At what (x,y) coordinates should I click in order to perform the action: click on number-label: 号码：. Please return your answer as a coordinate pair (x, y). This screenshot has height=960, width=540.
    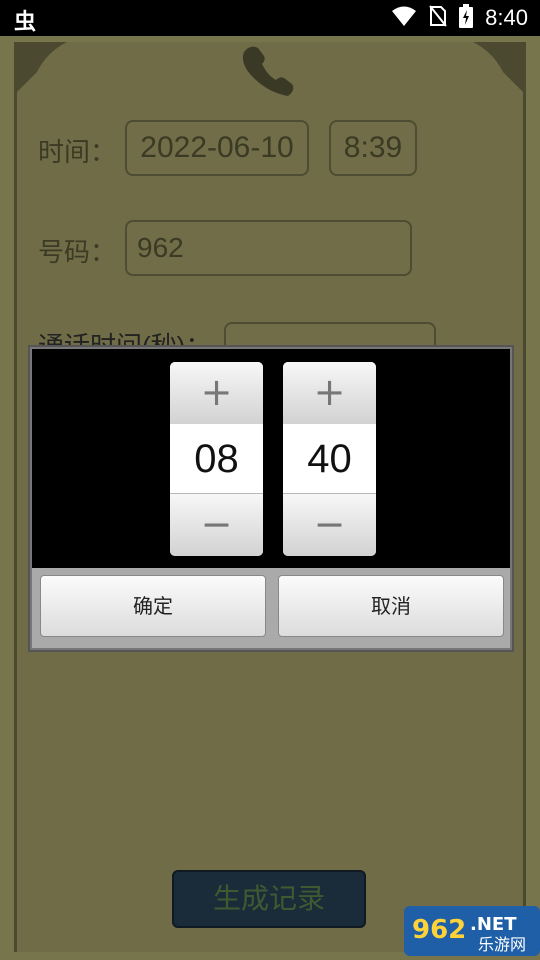
    Looking at the image, I should click on (77, 252).